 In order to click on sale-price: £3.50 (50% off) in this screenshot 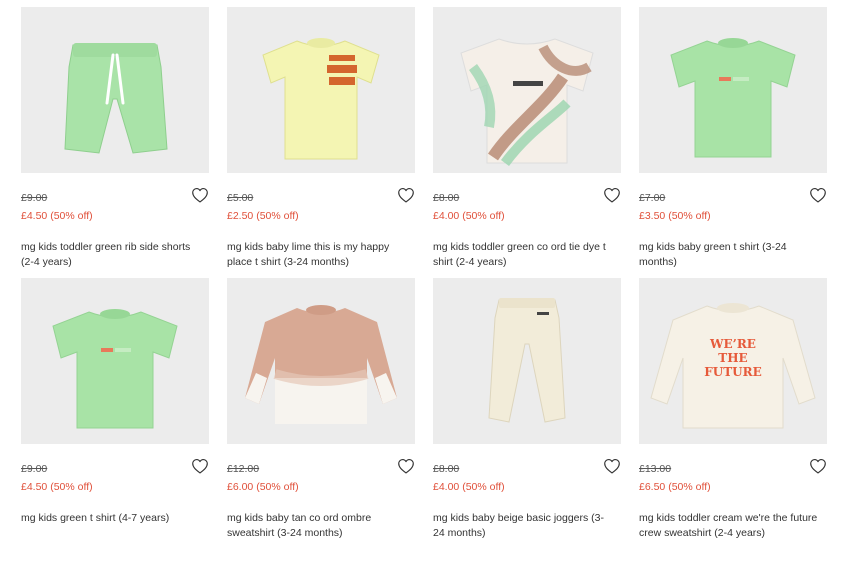, I will do `click(675, 216)`.